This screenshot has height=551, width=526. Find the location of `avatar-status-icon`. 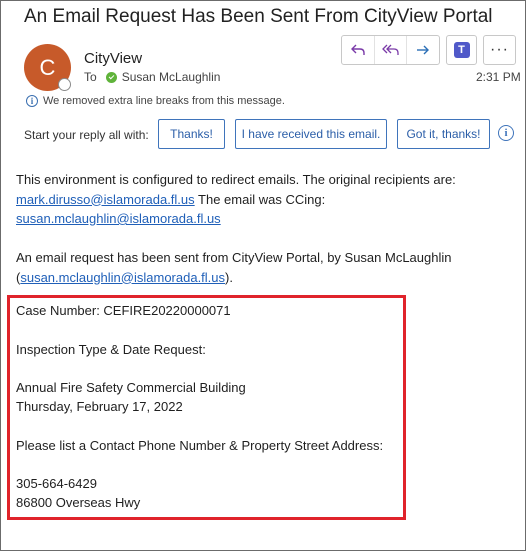

avatar-status-icon is located at coordinates (64, 84).